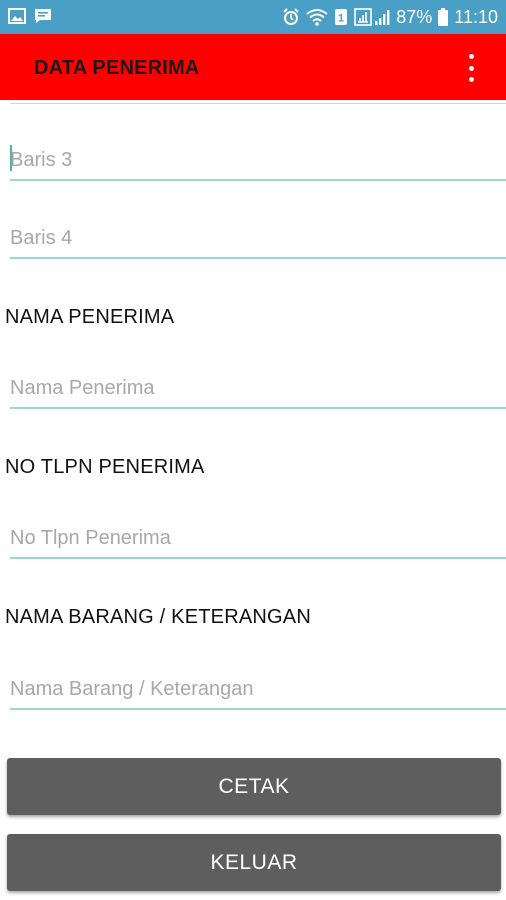 Image resolution: width=506 pixels, height=900 pixels. I want to click on keluar-button: KELUAR, so click(254, 862).